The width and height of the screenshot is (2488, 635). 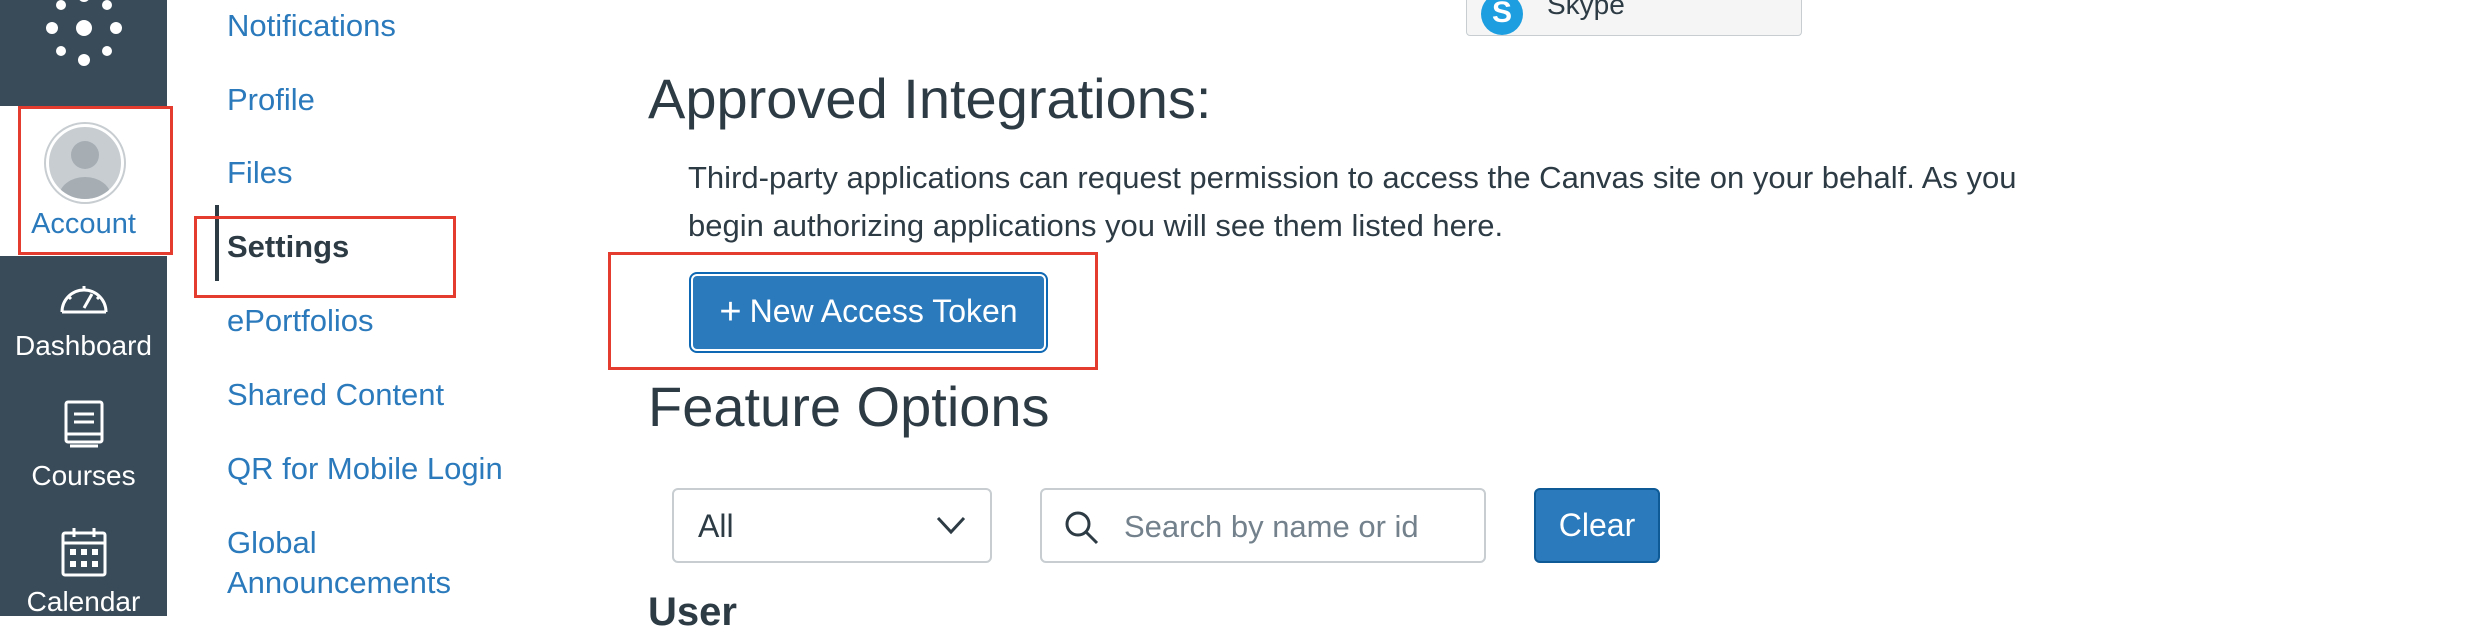 What do you see at coordinates (849, 406) in the screenshot?
I see `feature-options-heading: Feature Options` at bounding box center [849, 406].